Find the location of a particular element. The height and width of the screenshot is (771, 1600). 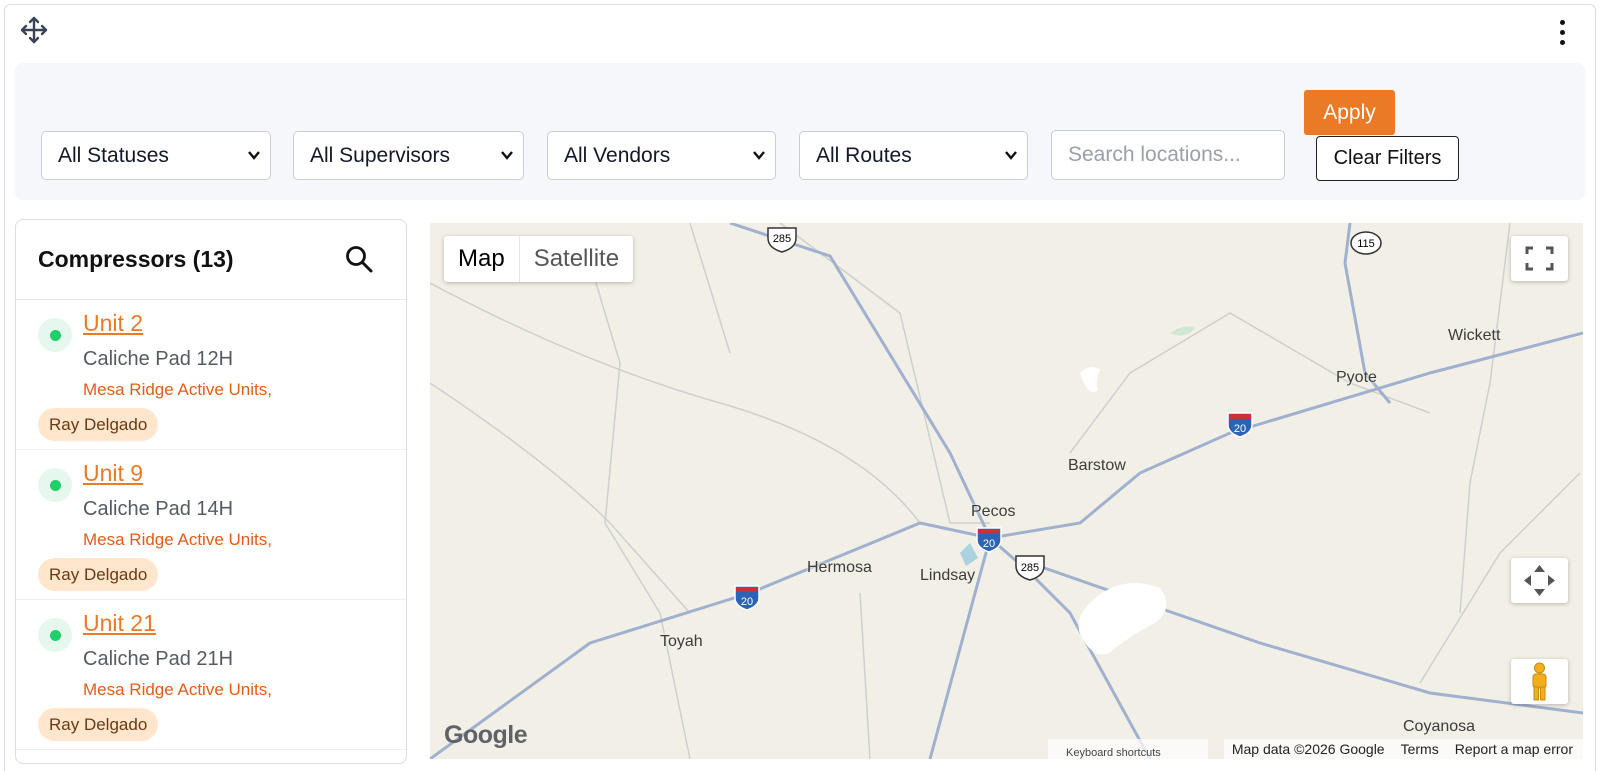

unit-link: Unit 2 is located at coordinates (113, 323).